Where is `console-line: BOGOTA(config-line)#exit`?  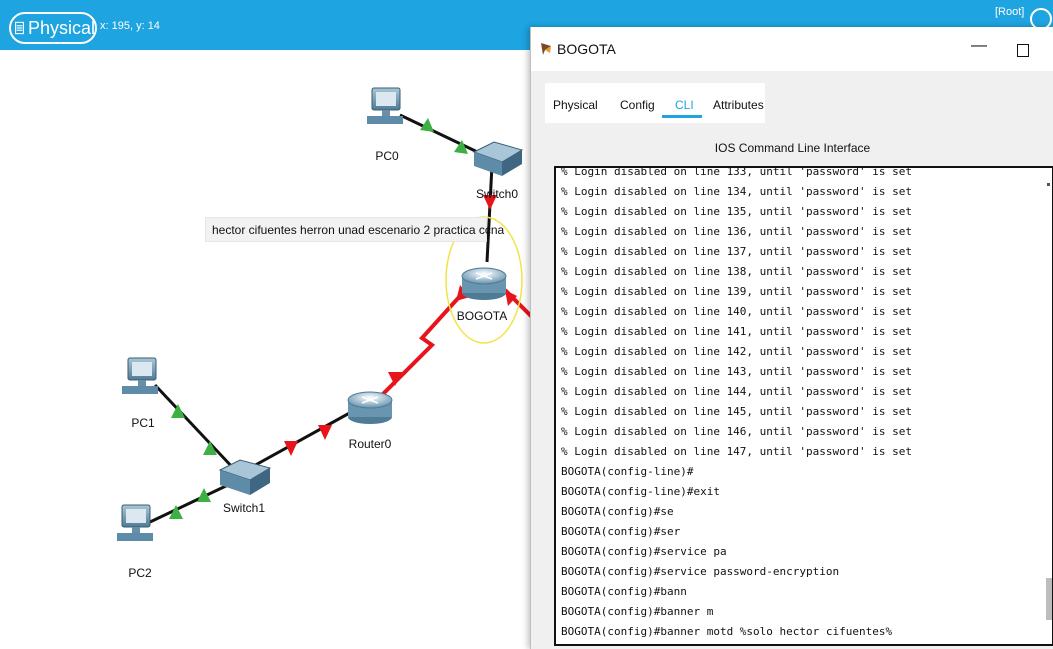
console-line: BOGOTA(config-line)#exit is located at coordinates (640, 491).